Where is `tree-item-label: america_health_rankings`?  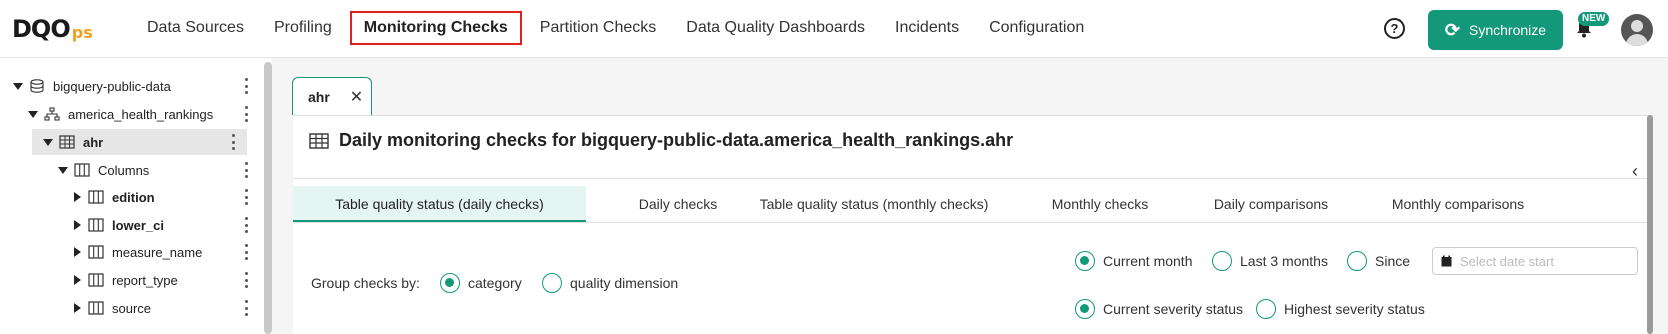 tree-item-label: america_health_rankings is located at coordinates (141, 114).